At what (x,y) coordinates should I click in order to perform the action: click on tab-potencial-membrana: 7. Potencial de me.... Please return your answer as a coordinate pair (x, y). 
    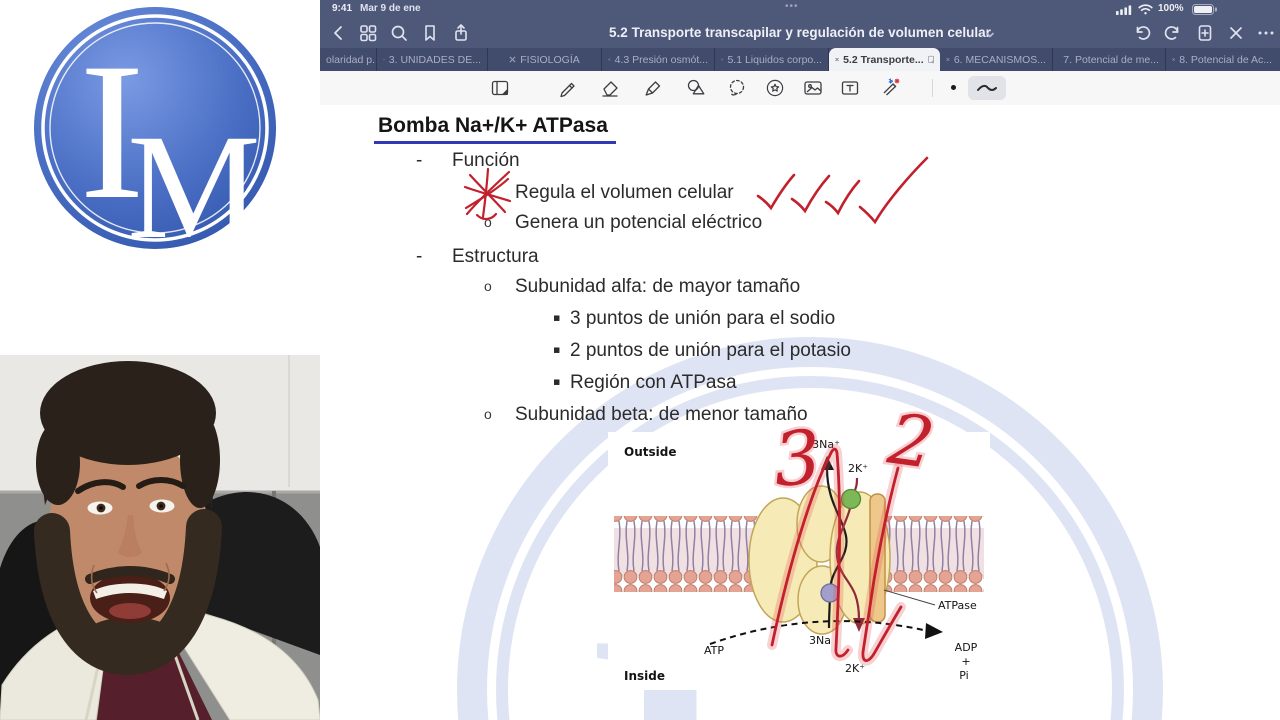
    Looking at the image, I should click on (1109, 59).